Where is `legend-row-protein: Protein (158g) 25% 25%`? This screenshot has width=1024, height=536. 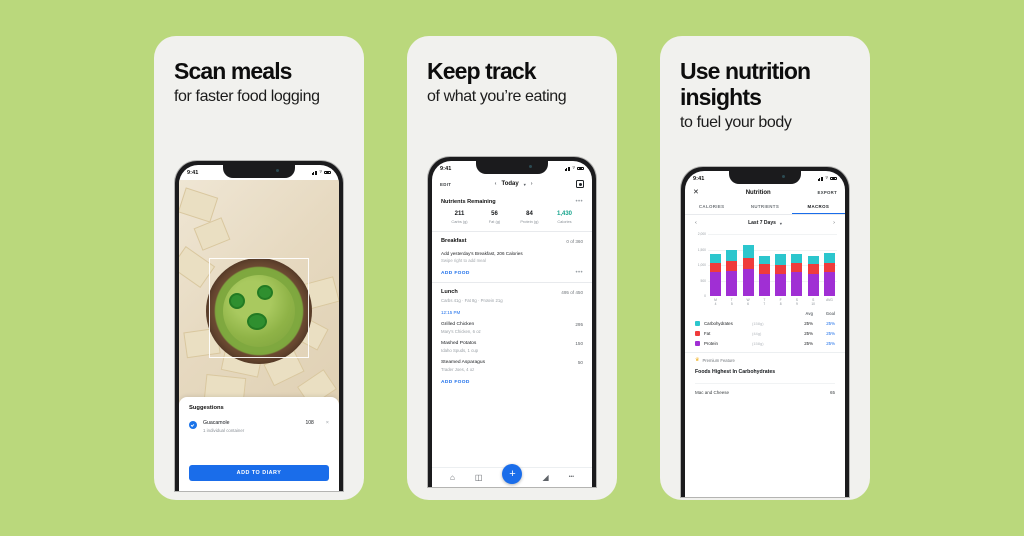
legend-row-protein: Protein (158g) 25% 25% is located at coordinates (765, 343).